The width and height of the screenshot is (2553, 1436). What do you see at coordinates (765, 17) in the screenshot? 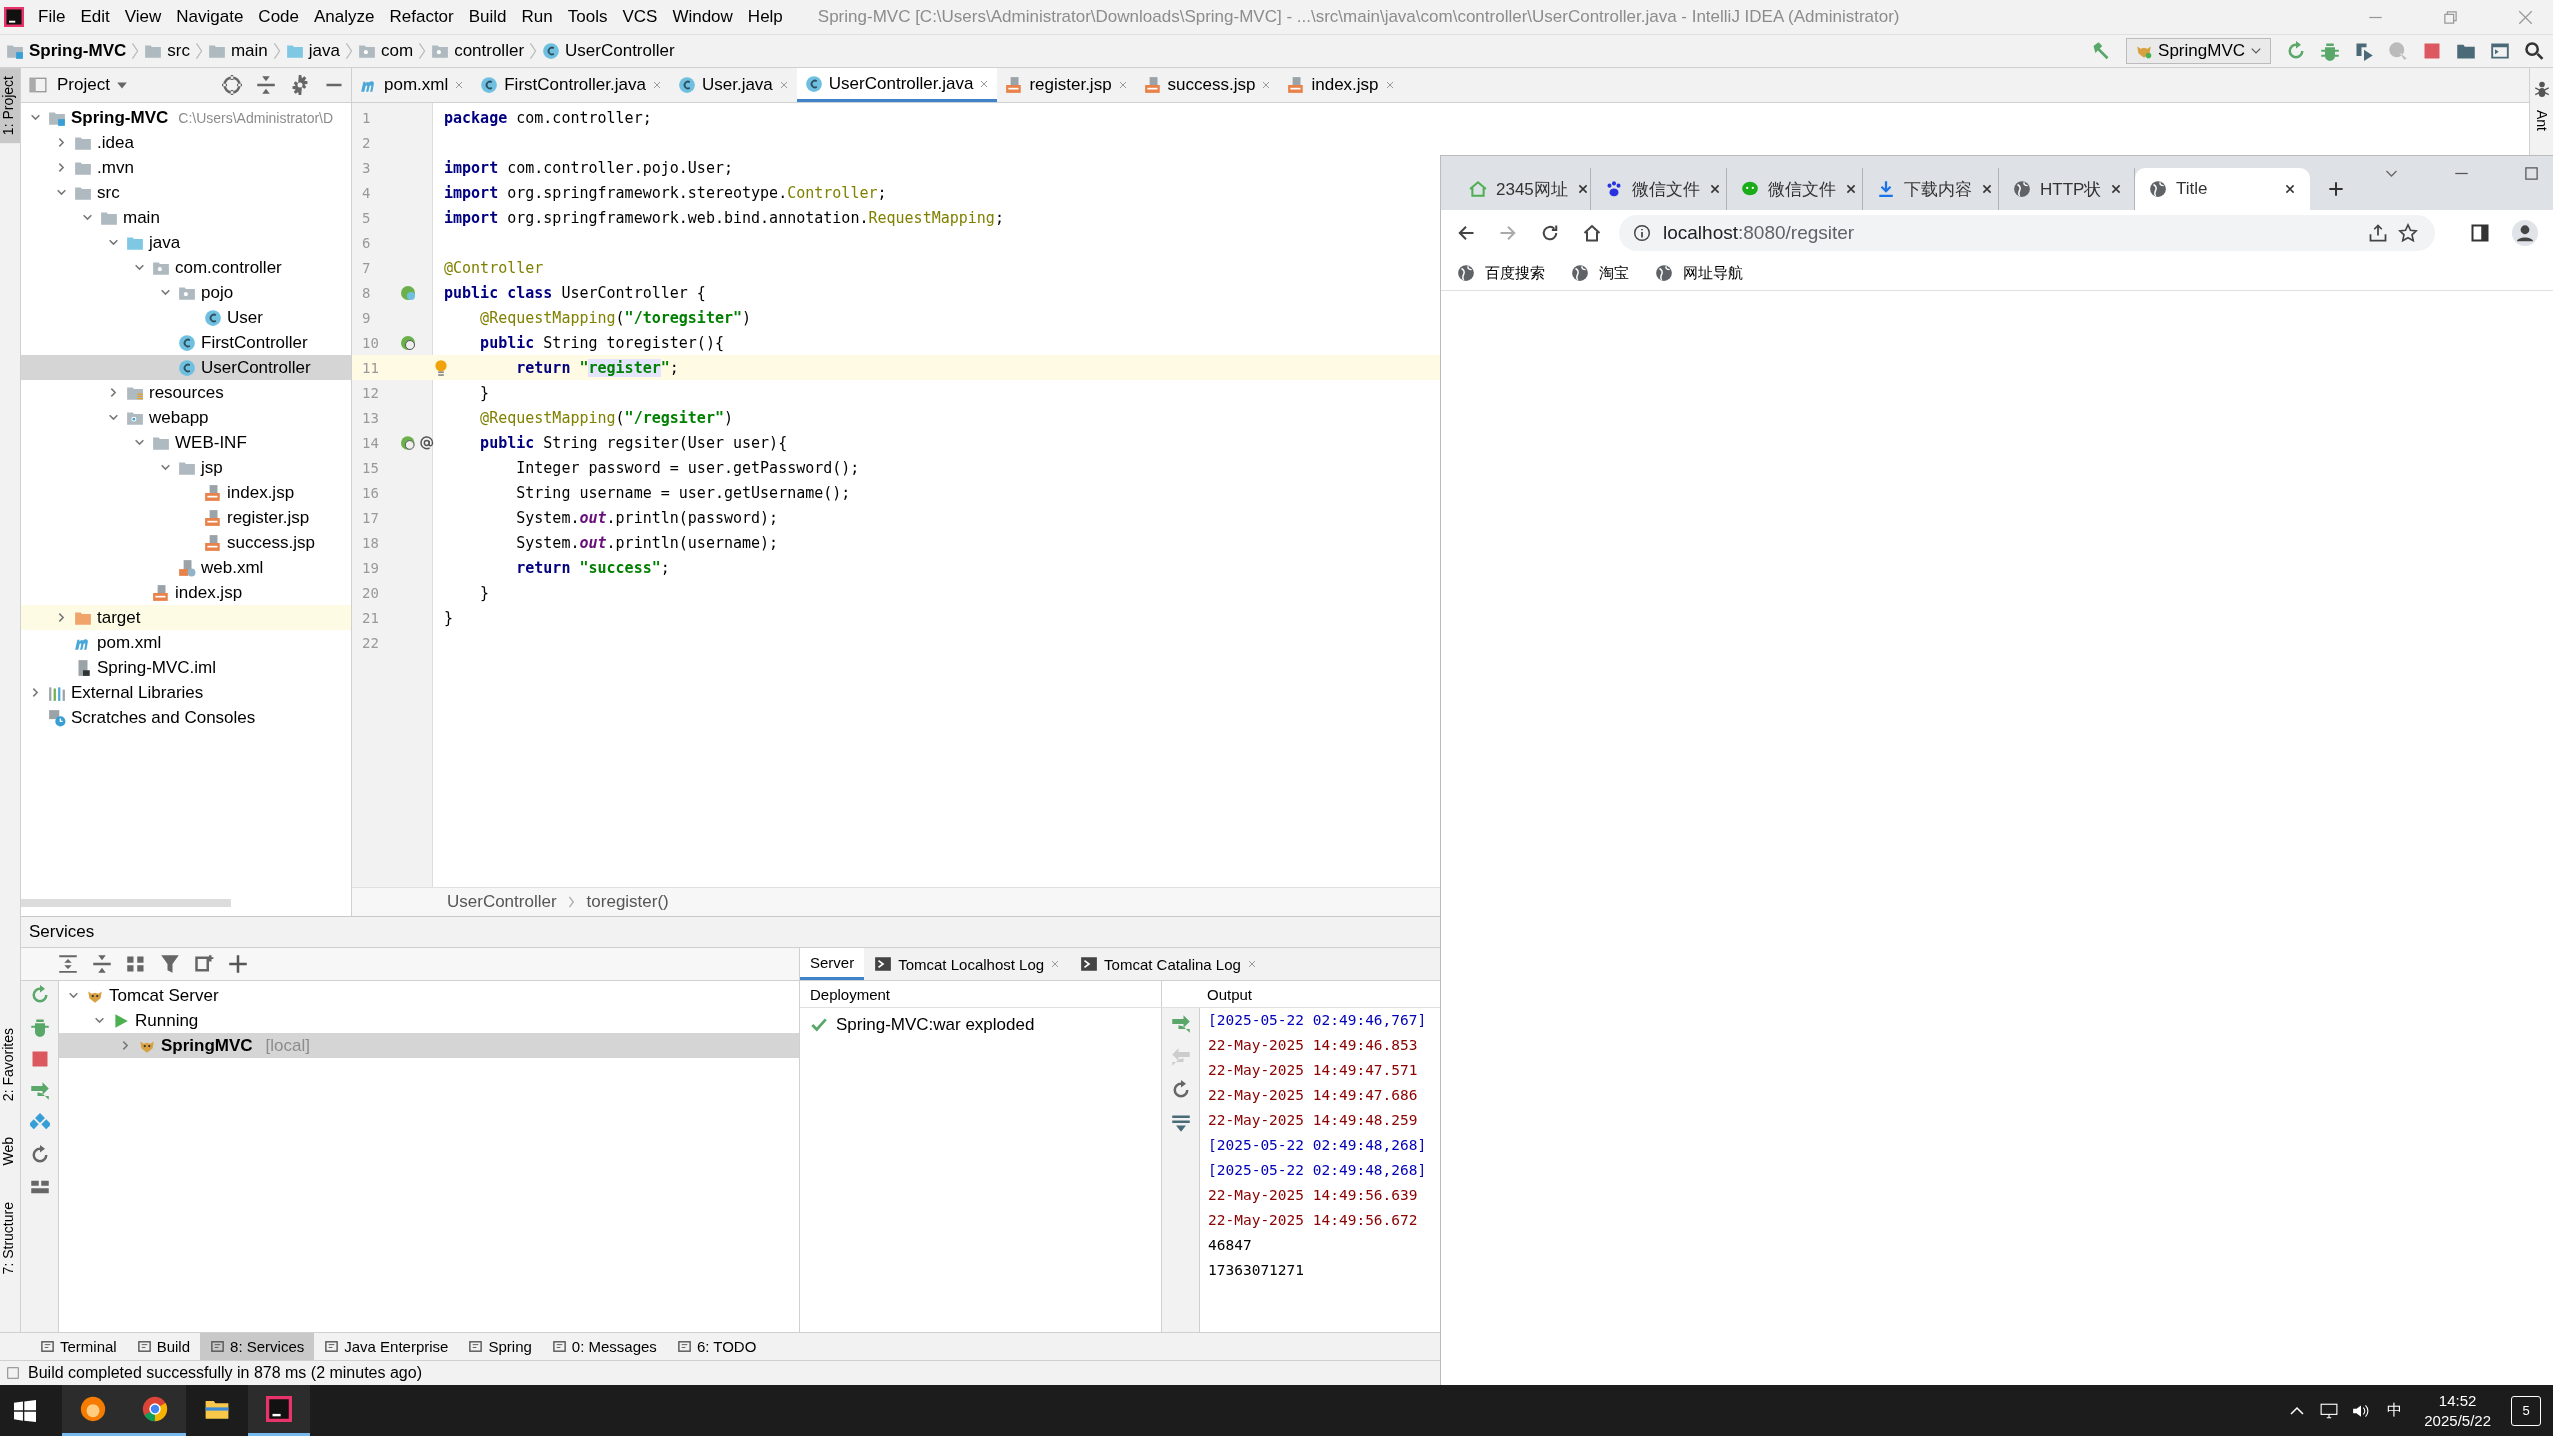
I see `menu-item: Help` at bounding box center [765, 17].